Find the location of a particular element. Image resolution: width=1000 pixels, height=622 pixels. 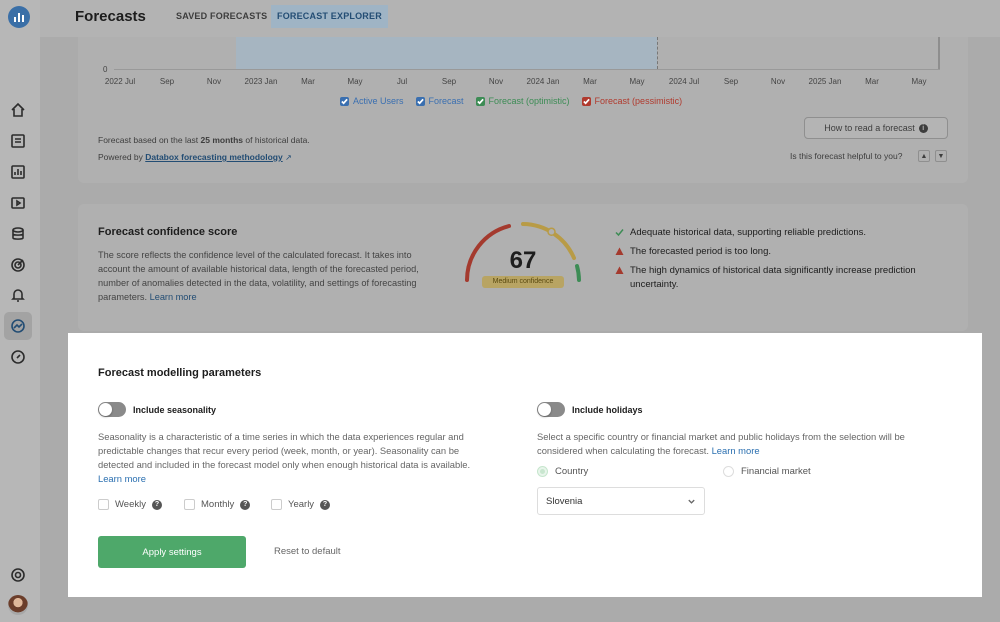

forecast-icon is located at coordinates (18, 326).